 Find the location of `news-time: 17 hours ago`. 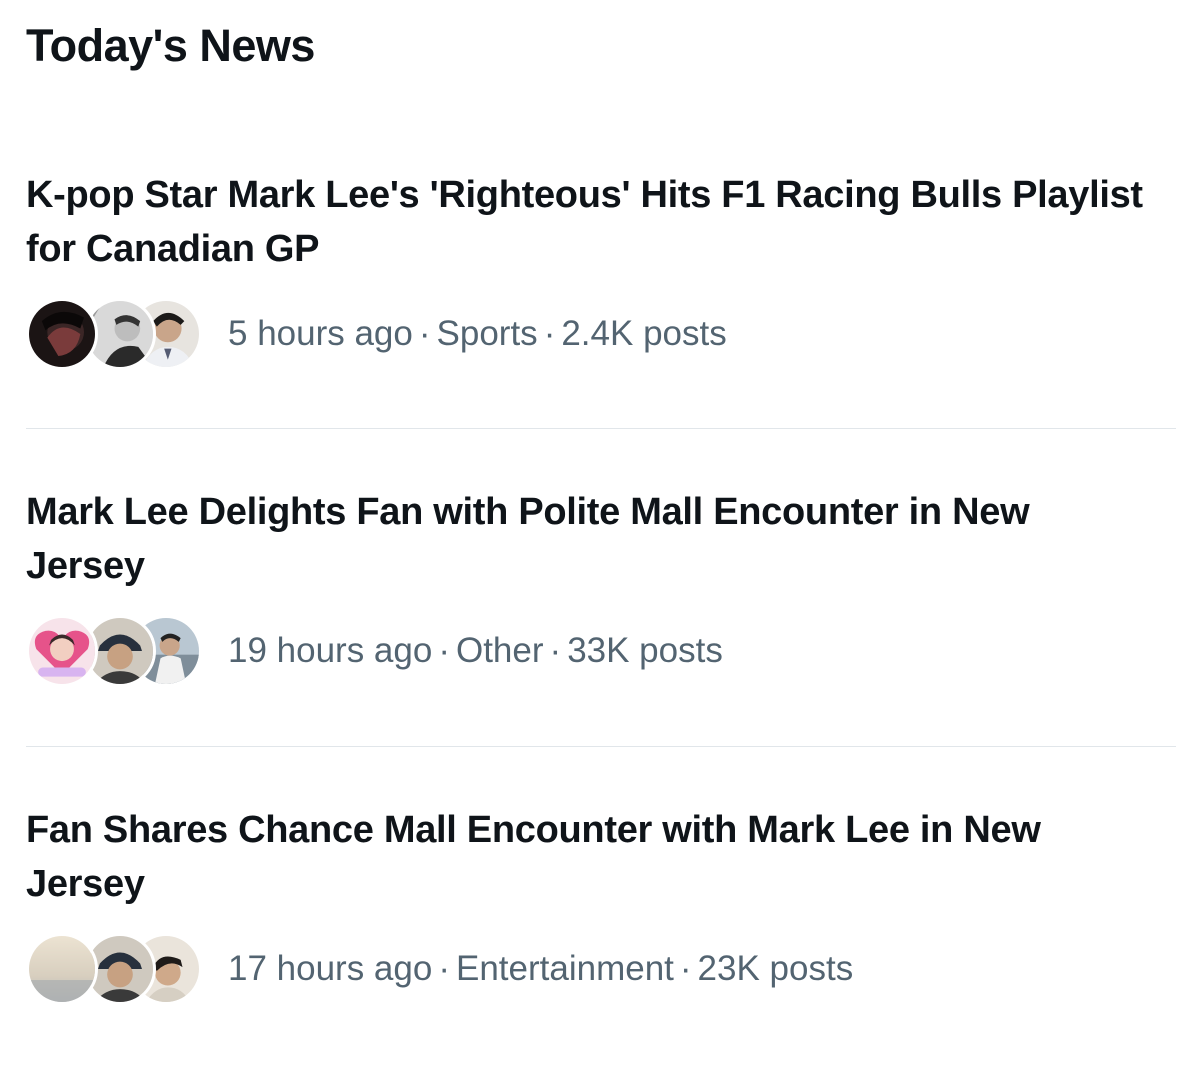

news-time: 17 hours ago is located at coordinates (330, 968).